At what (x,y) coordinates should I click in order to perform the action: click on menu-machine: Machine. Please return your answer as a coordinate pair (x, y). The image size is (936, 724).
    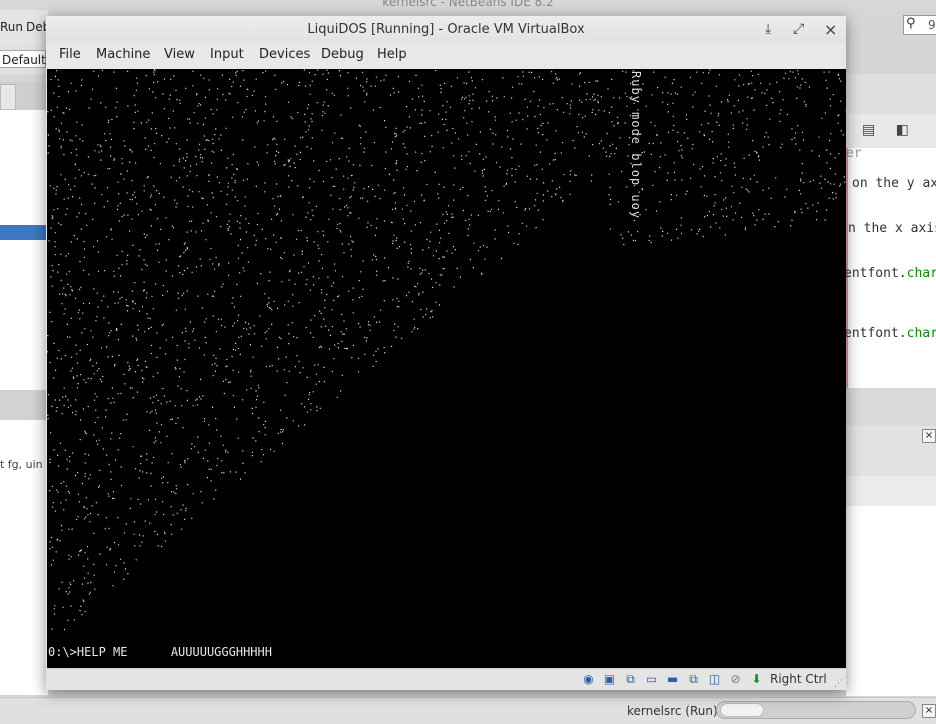
    Looking at the image, I should click on (123, 54).